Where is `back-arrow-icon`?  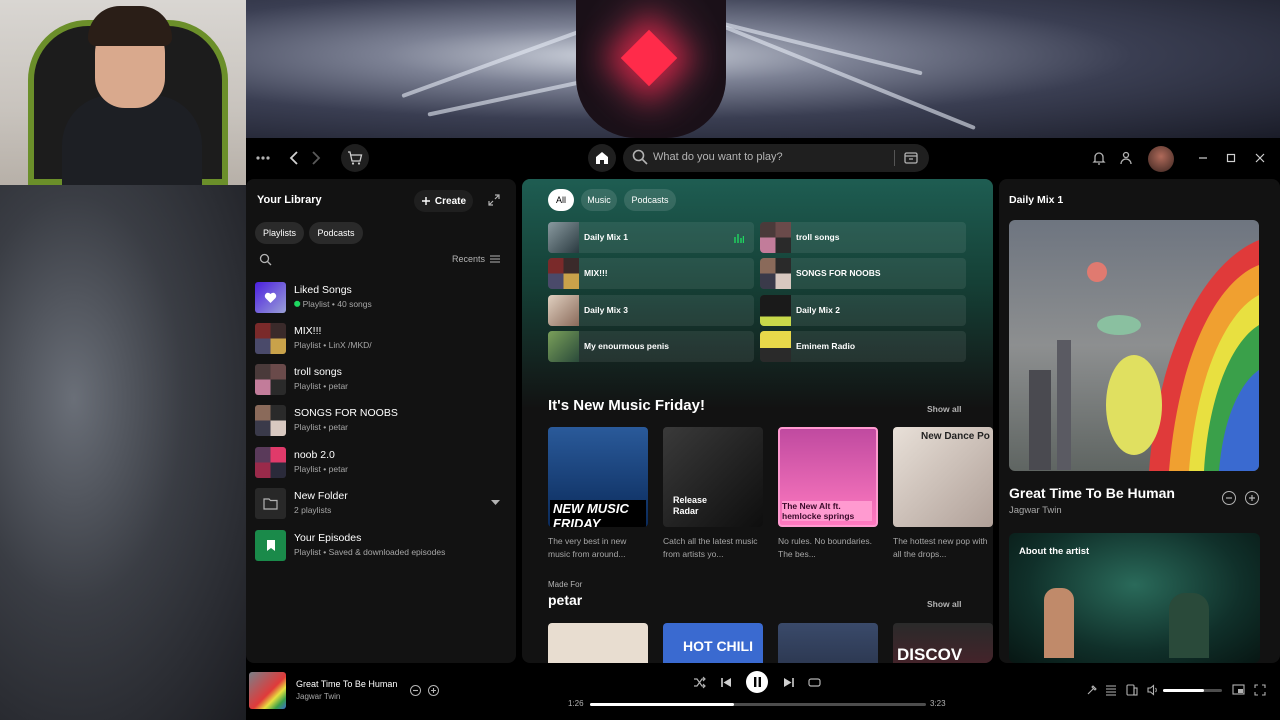
back-arrow-icon is located at coordinates (295, 158).